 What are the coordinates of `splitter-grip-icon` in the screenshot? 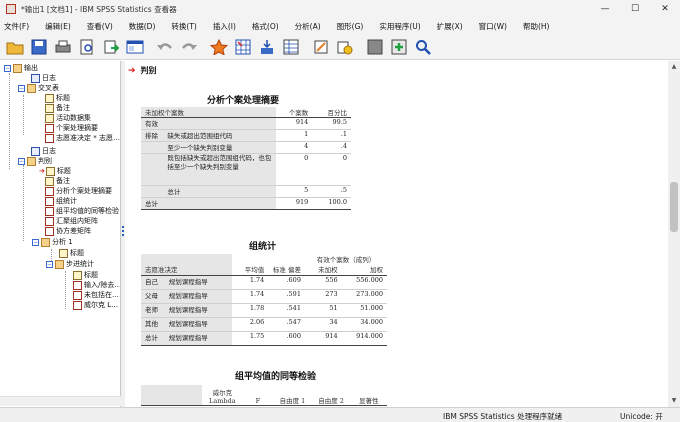 It's located at (123, 231).